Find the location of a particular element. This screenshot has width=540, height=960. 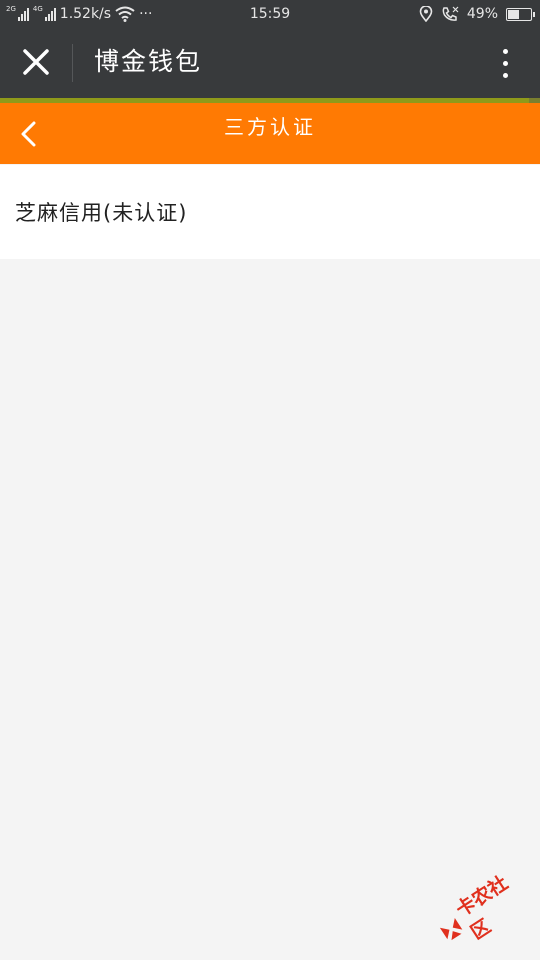

list-item-zhima-credit: 芝麻信用(未认证) is located at coordinates (270, 212).